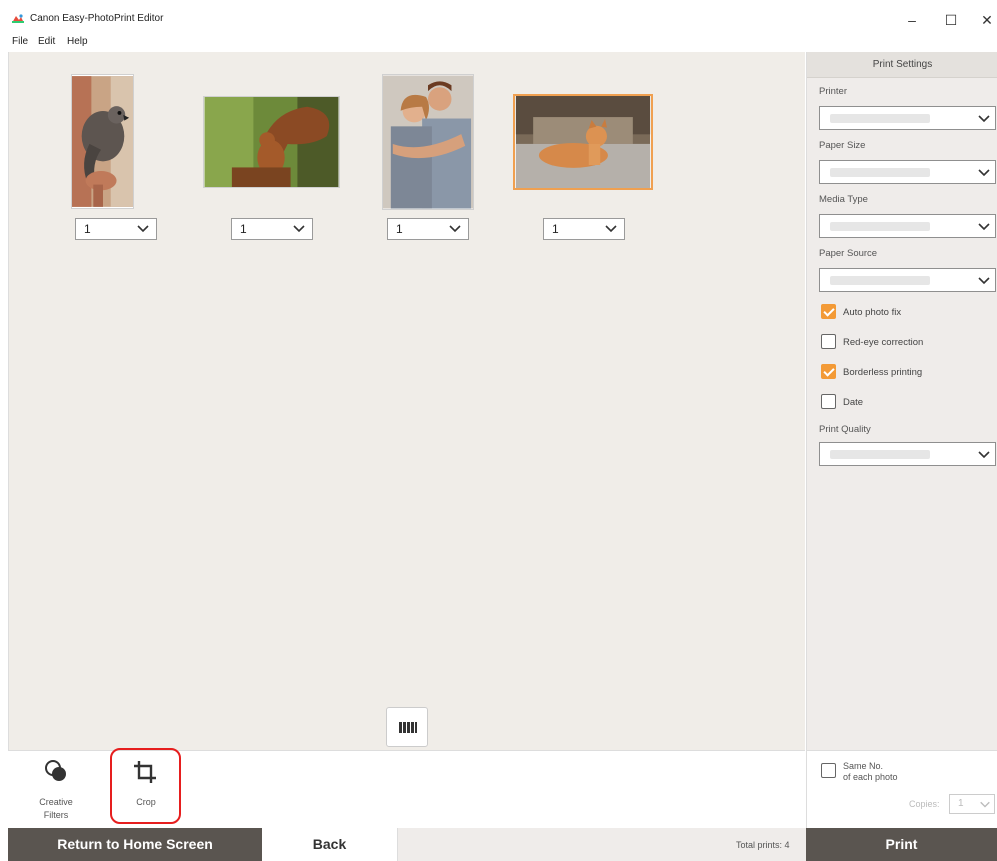 The image size is (997, 861). Describe the element at coordinates (951, 20) in the screenshot. I see `maximize-button: ☐` at that location.